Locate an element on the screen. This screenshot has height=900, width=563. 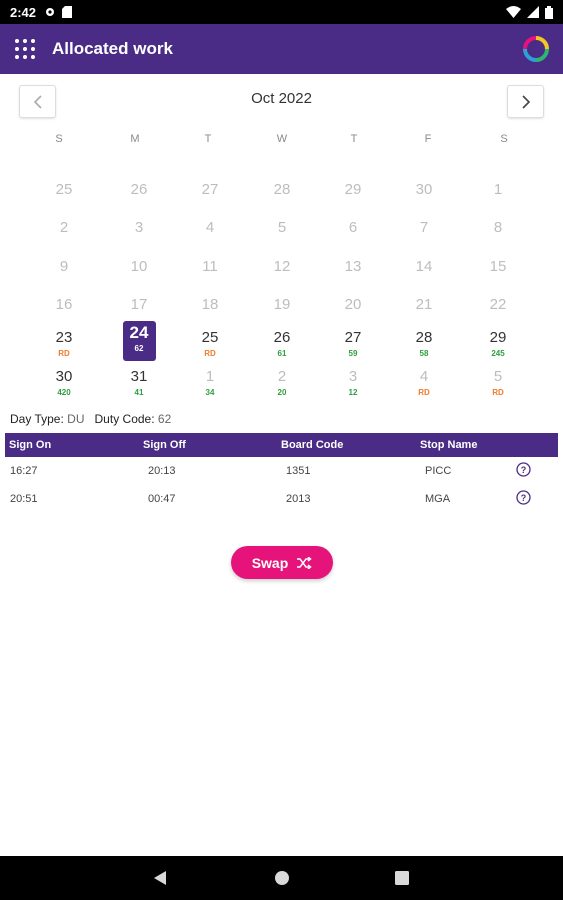
settings-icon is located at coordinates (50, 12).